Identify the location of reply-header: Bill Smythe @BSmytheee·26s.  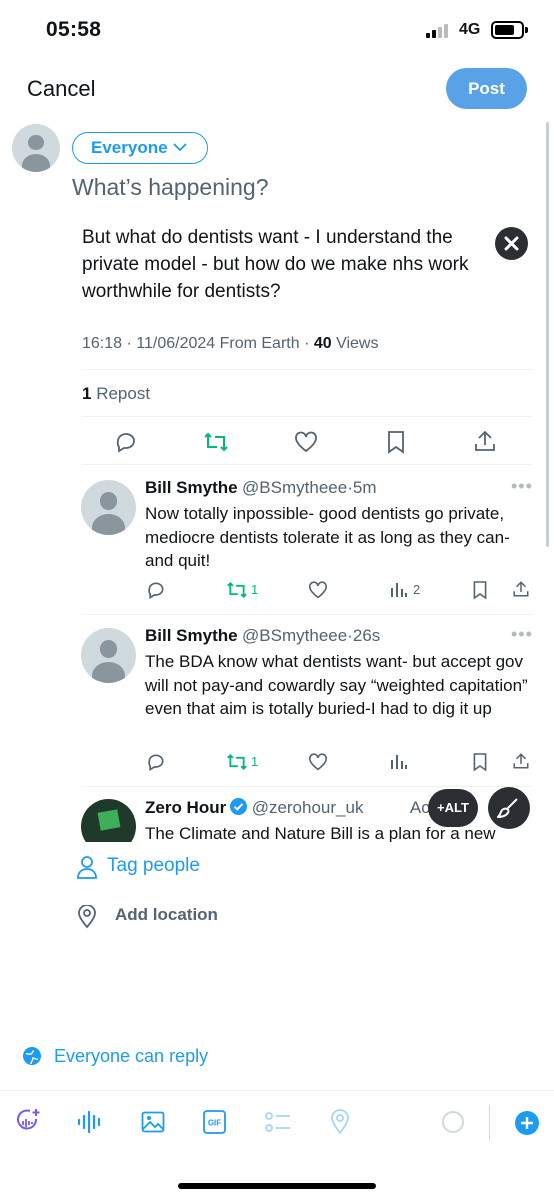
(262, 636).